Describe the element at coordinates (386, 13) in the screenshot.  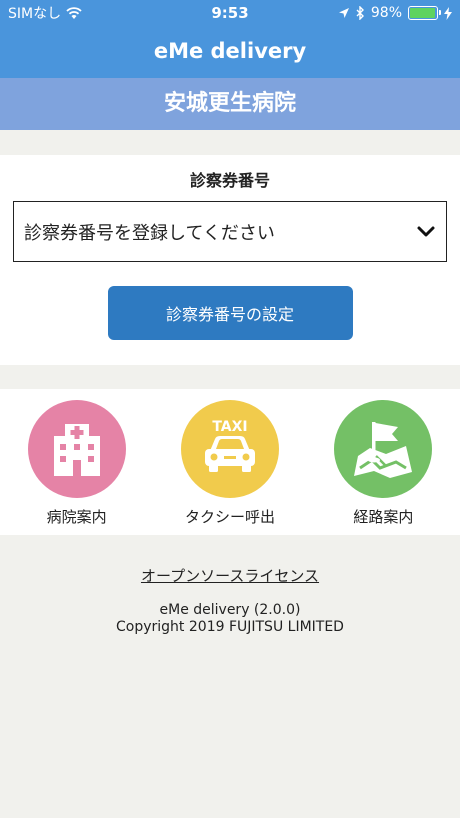
I see `battery-percent: 98%` at that location.